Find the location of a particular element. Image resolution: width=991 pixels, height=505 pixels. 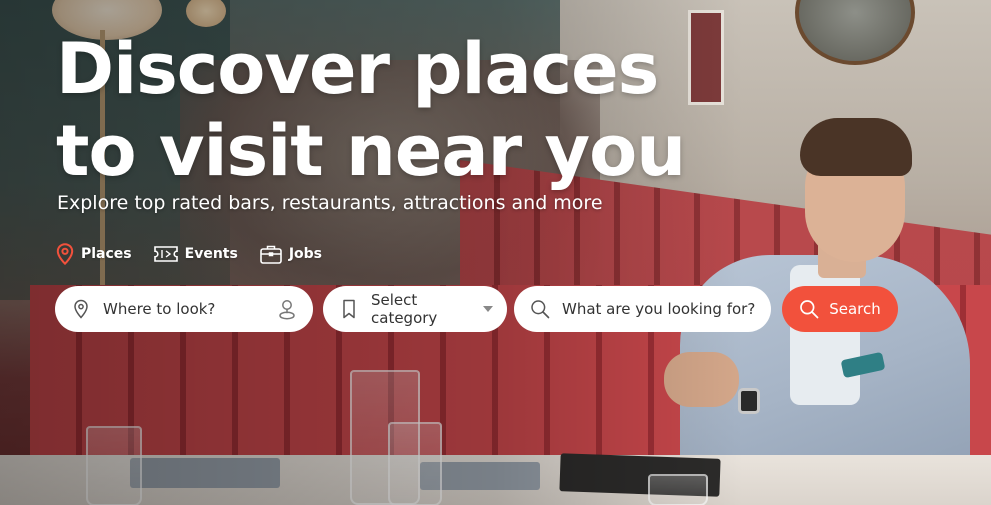

location-field is located at coordinates (184, 309).